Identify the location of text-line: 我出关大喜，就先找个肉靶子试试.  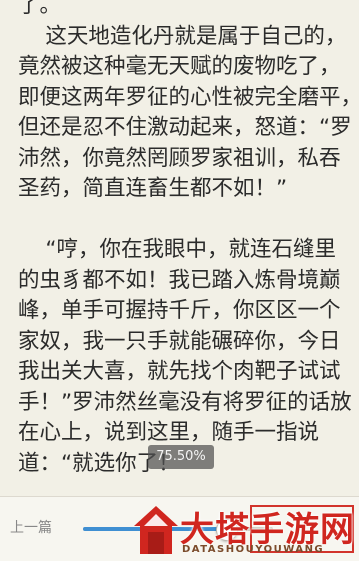
(179, 371).